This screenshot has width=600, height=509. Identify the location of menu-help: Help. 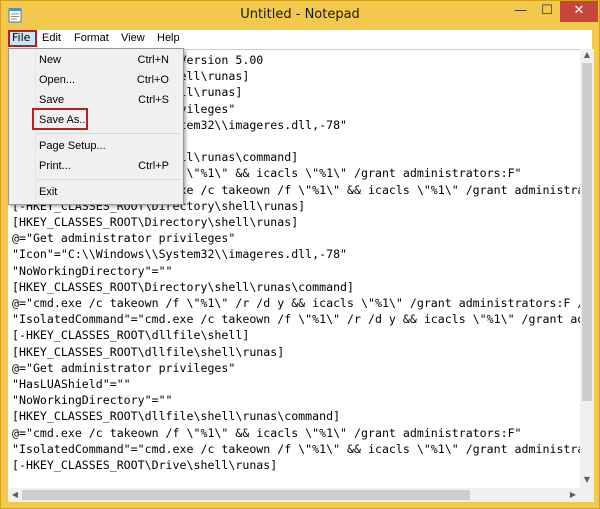
(168, 38).